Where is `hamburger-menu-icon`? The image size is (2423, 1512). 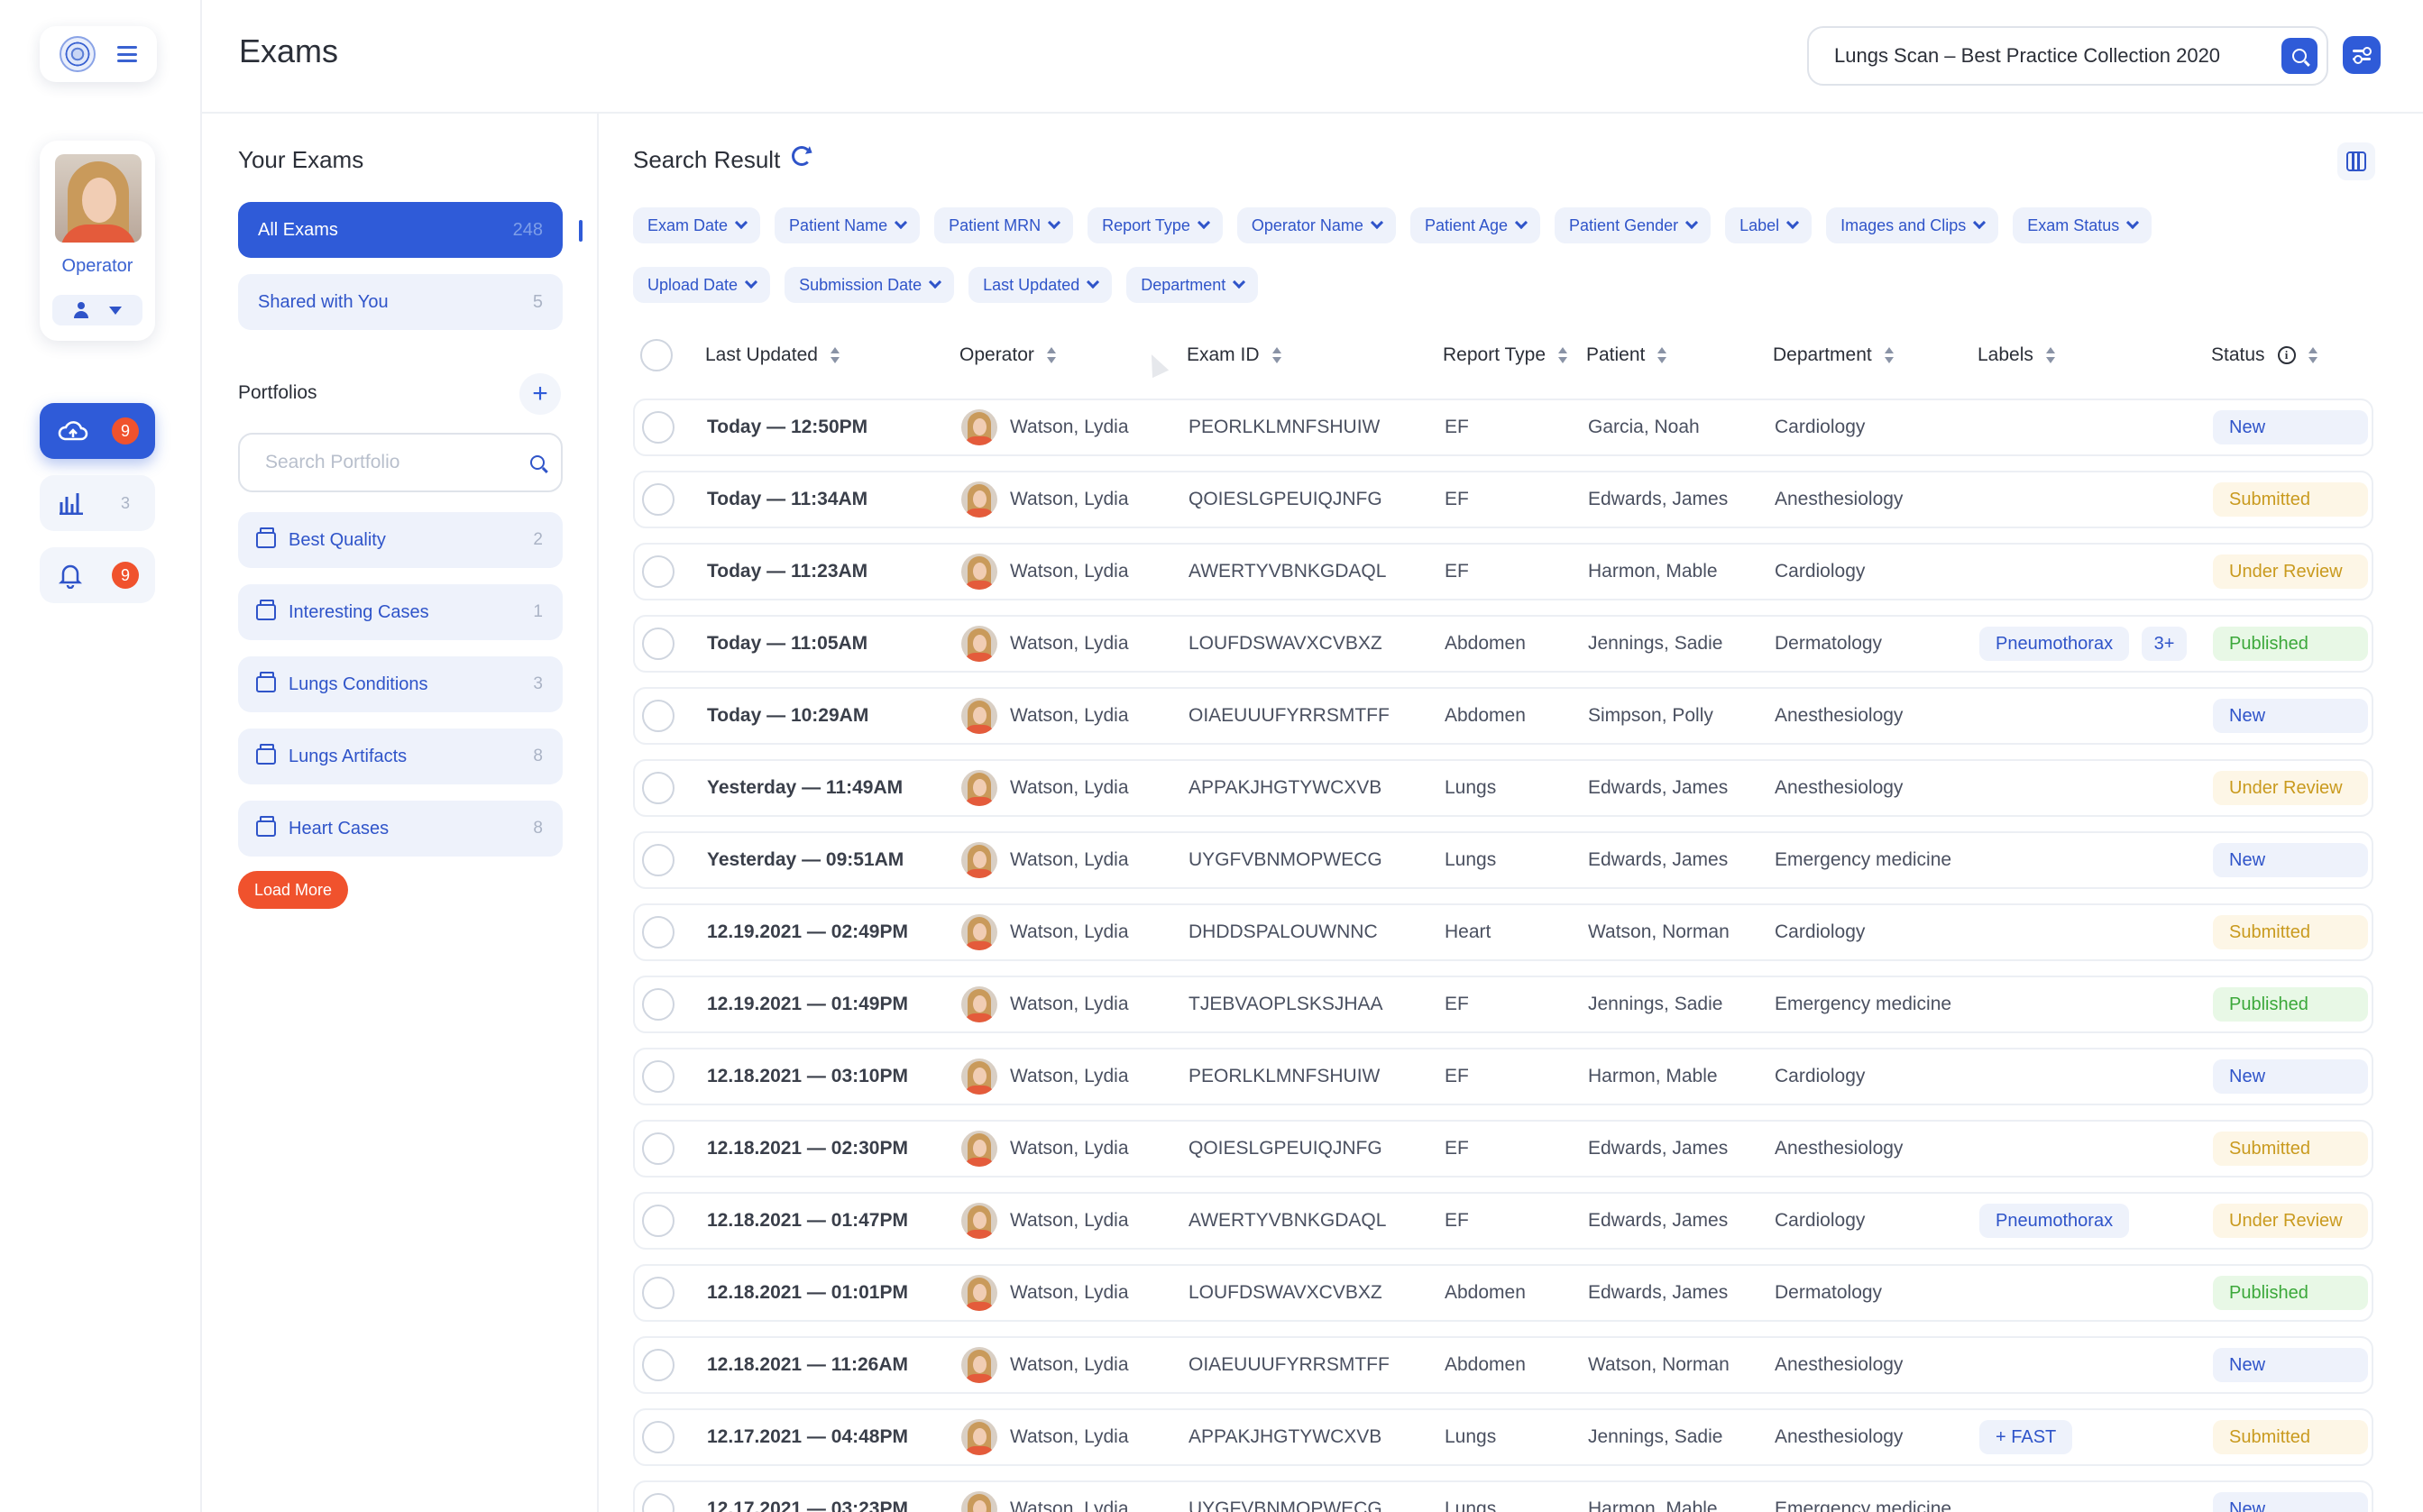 hamburger-menu-icon is located at coordinates (127, 54).